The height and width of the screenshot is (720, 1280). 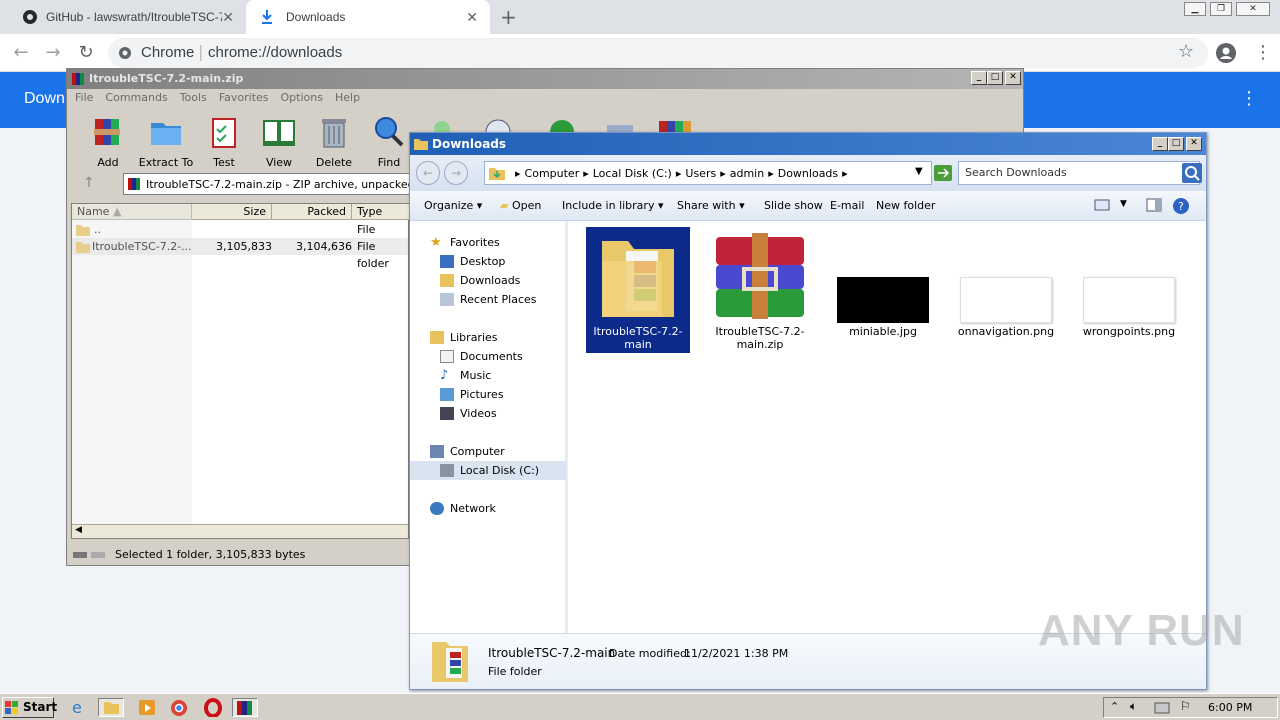 I want to click on file-item-zip: ItroubleTSC-7.2-main.zip, so click(x=760, y=290).